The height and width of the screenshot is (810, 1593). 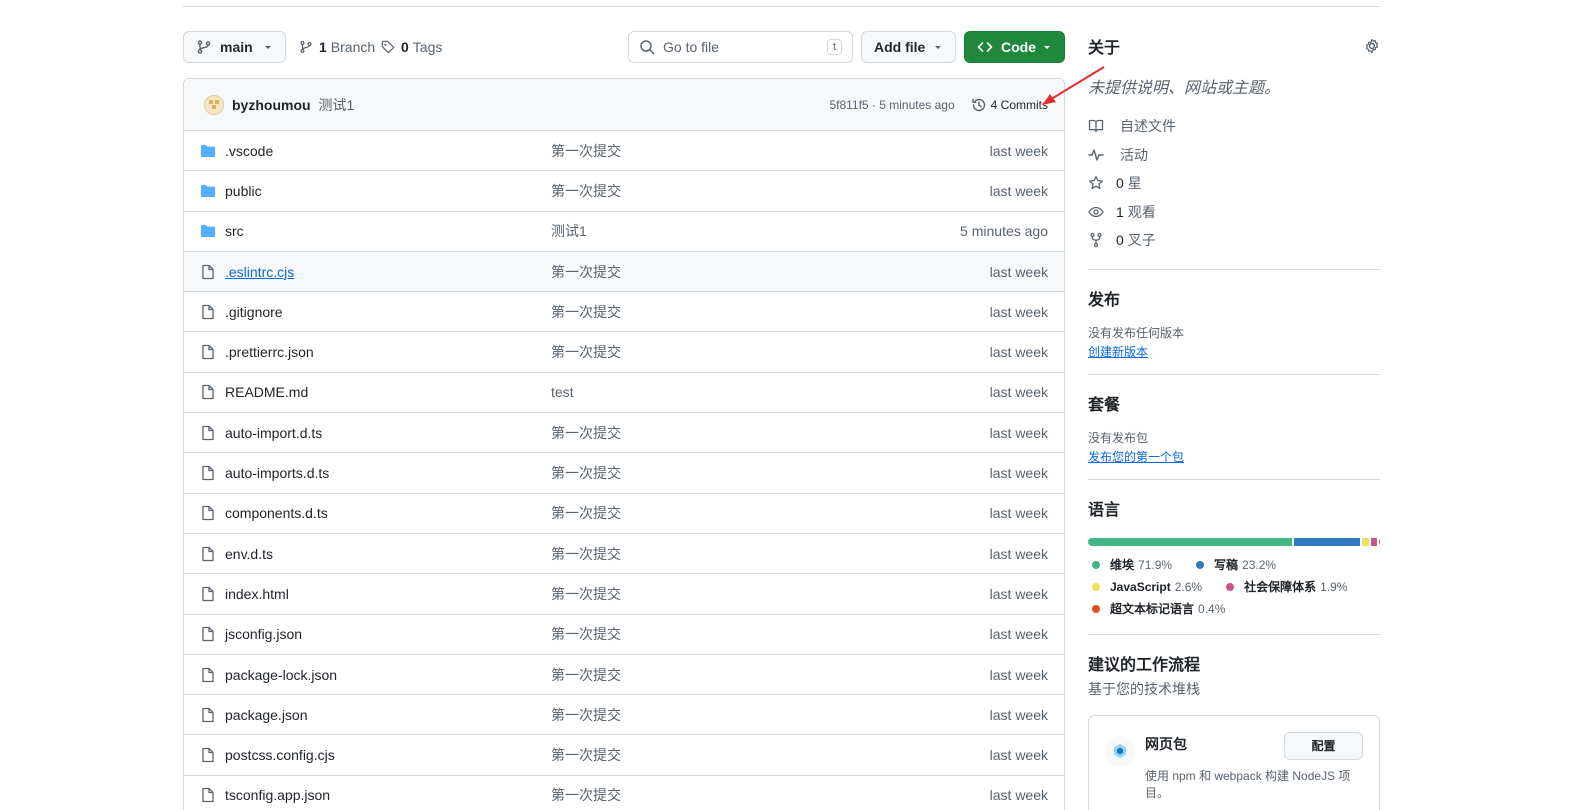 What do you see at coordinates (411, 47) in the screenshot?
I see `tags-link: 0 Tags` at bounding box center [411, 47].